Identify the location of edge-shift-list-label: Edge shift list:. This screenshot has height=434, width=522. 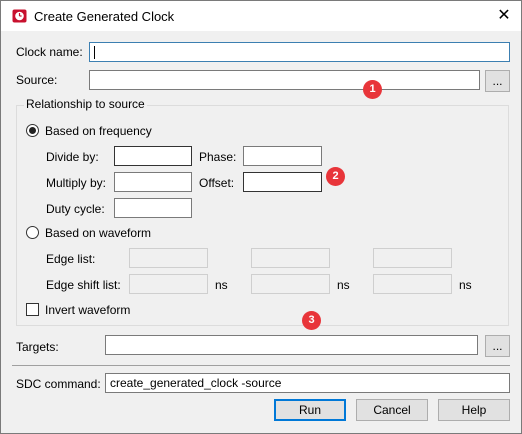
(83, 285).